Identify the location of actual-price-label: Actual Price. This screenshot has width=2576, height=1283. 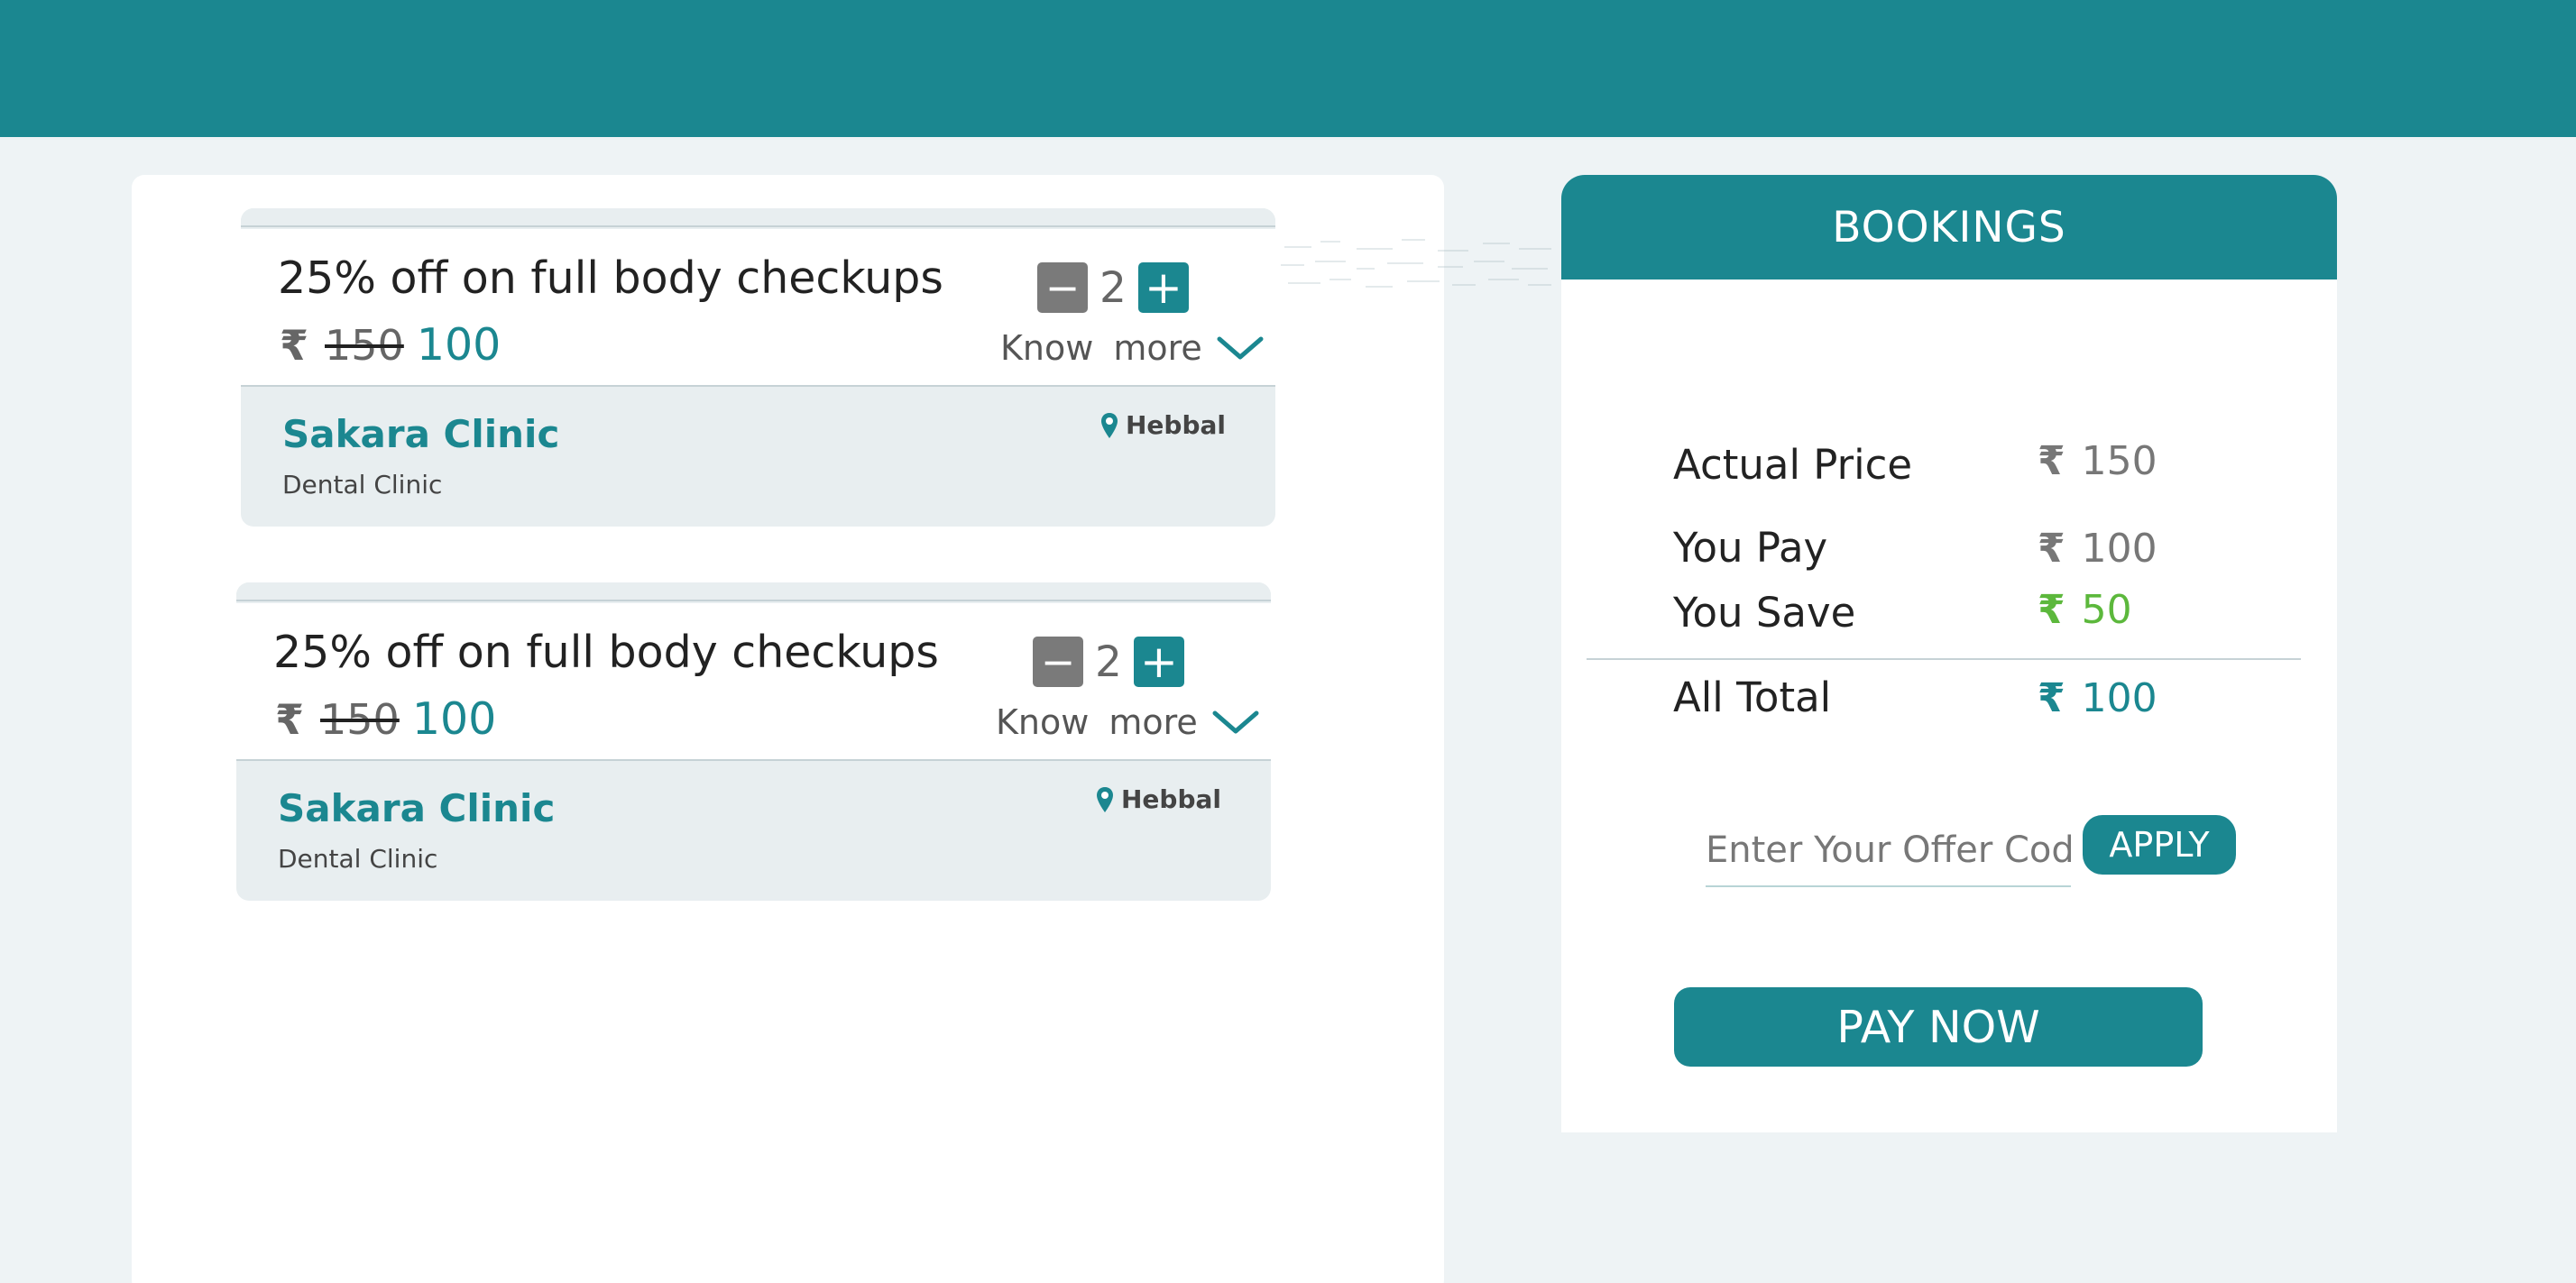
(1793, 465).